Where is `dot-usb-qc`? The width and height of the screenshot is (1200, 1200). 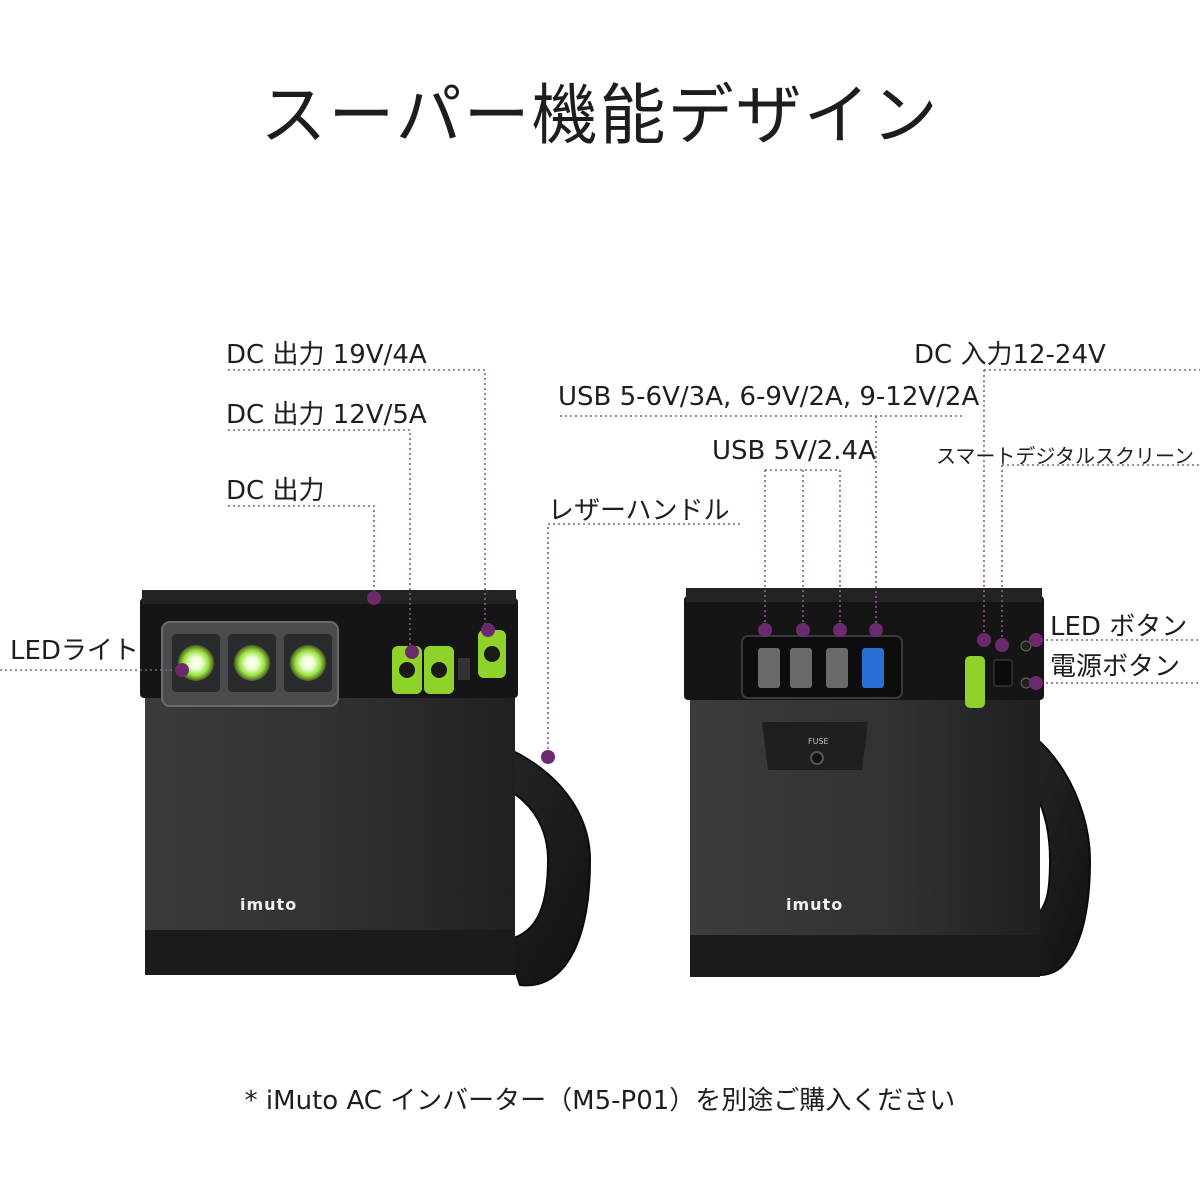 dot-usb-qc is located at coordinates (876, 630).